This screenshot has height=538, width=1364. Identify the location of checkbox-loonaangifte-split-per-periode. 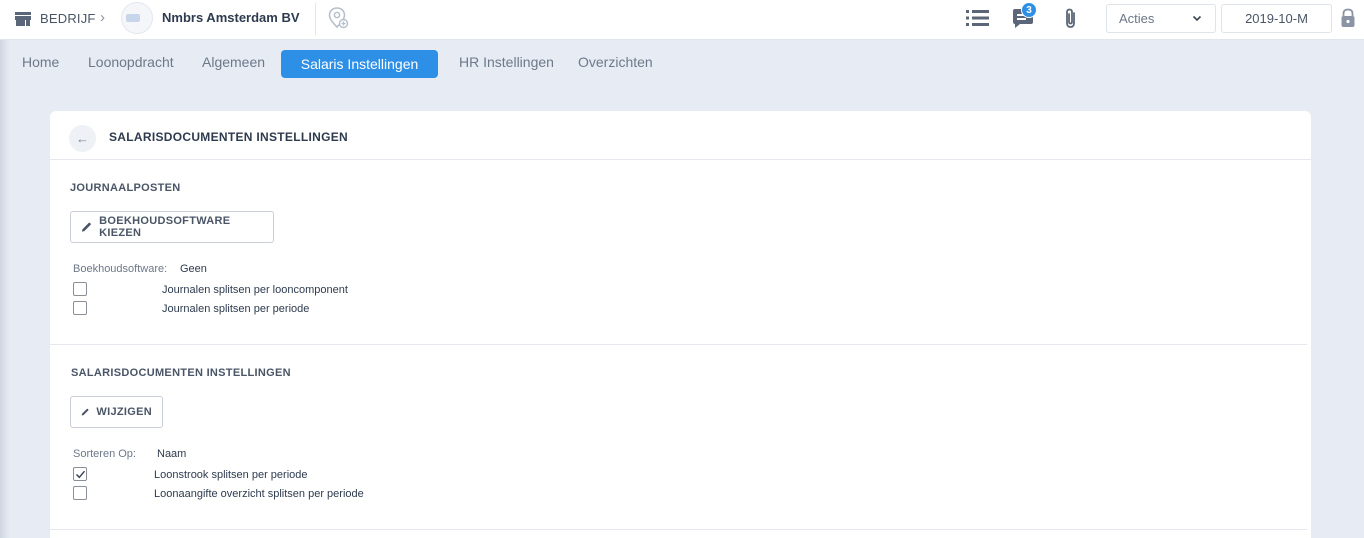
(80, 493).